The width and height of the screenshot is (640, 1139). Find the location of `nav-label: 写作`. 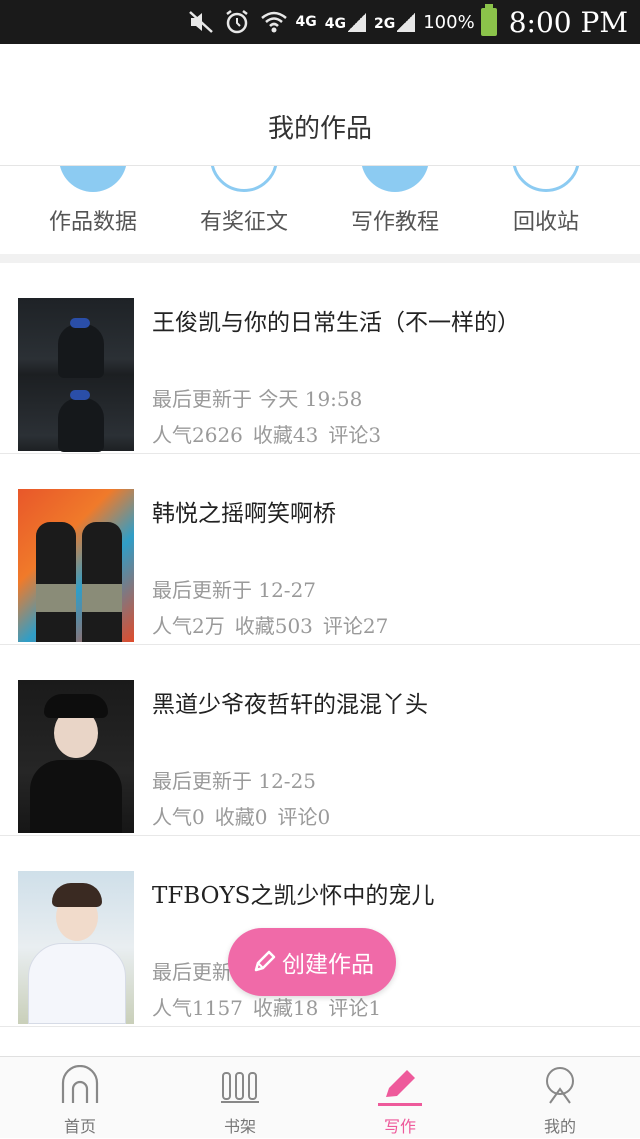

nav-label: 写作 is located at coordinates (399, 1126).